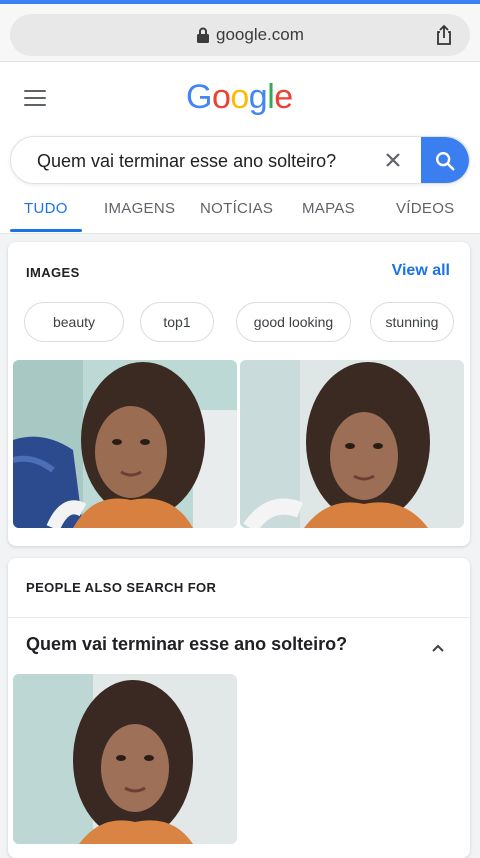 This screenshot has width=480, height=858. Describe the element at coordinates (236, 208) in the screenshot. I see `tab-noticias: NOTÍCIAS` at that location.